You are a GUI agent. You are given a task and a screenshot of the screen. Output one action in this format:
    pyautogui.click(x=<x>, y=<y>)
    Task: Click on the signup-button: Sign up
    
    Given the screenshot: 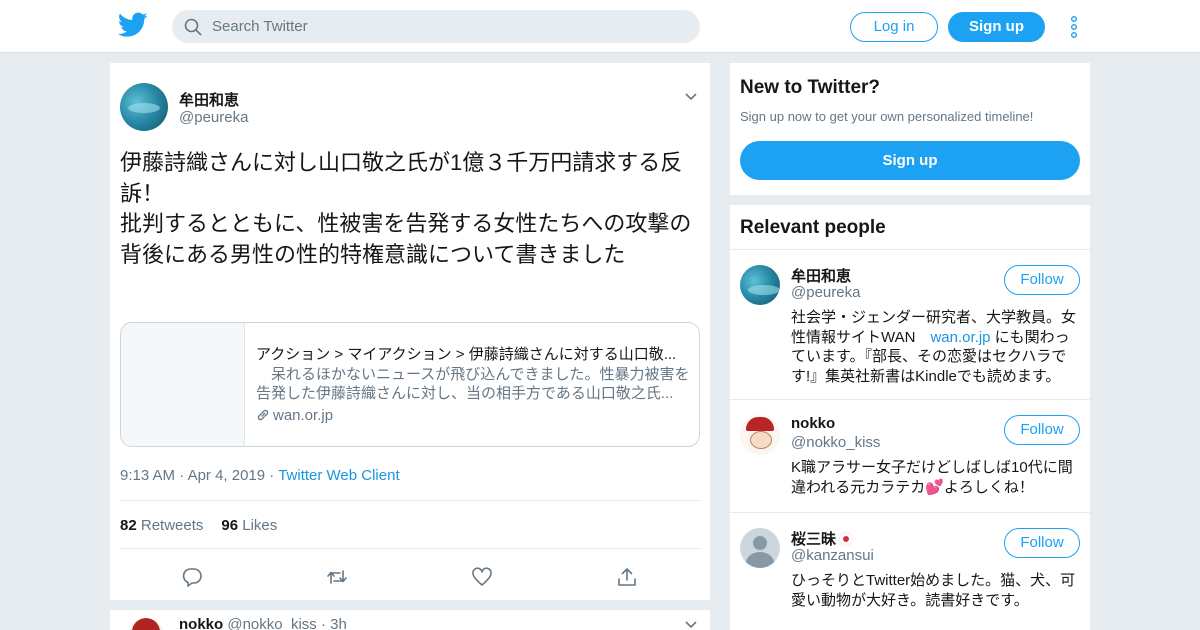 What is the action you would take?
    pyautogui.click(x=996, y=27)
    